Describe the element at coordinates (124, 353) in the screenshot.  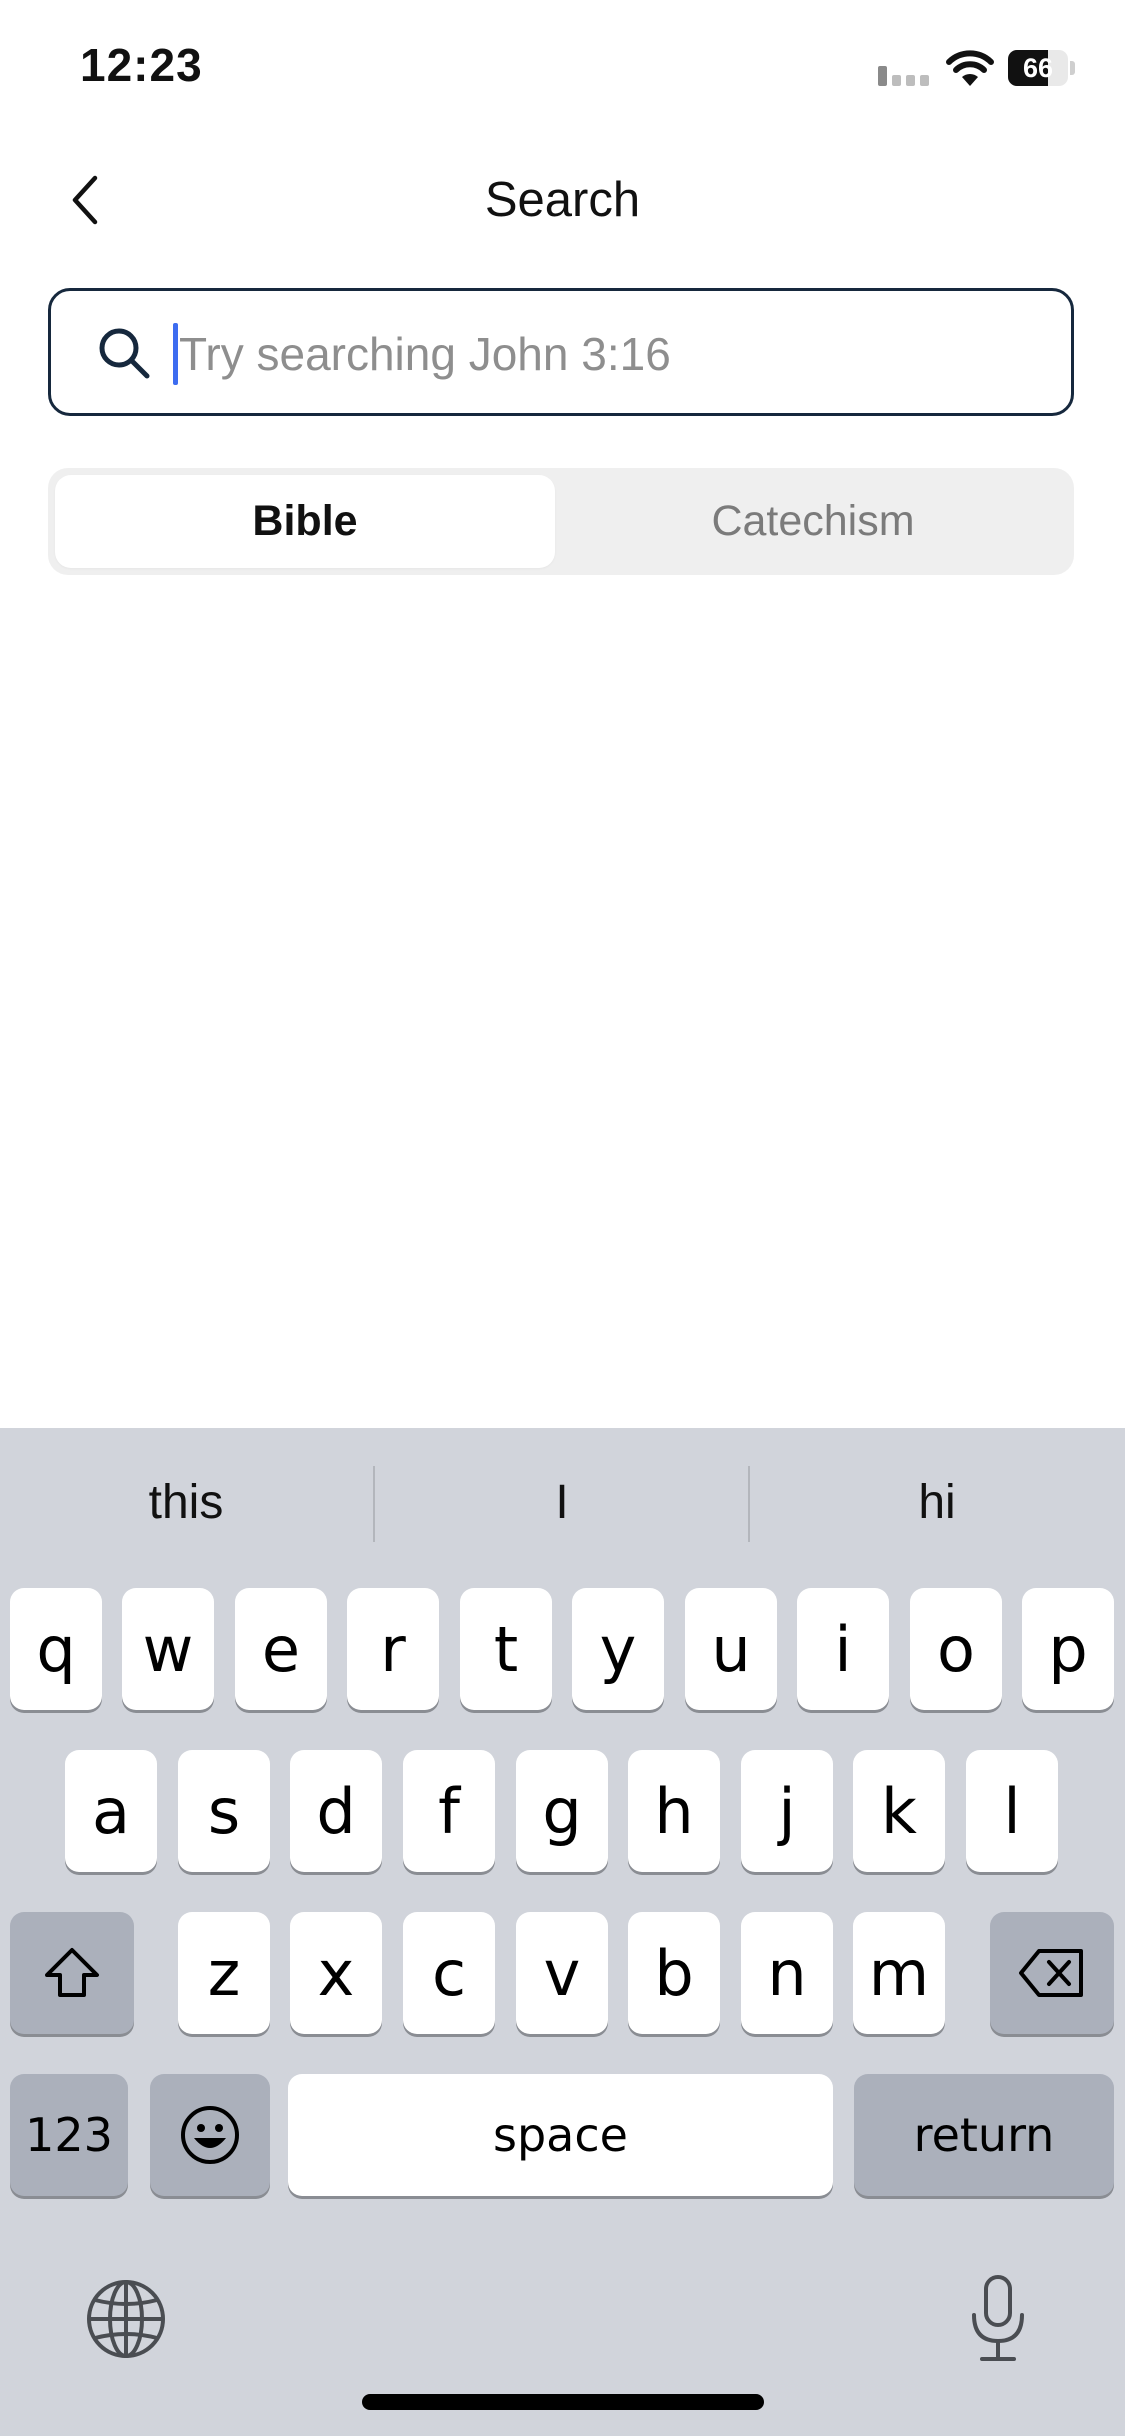
I see `search-icon` at that location.